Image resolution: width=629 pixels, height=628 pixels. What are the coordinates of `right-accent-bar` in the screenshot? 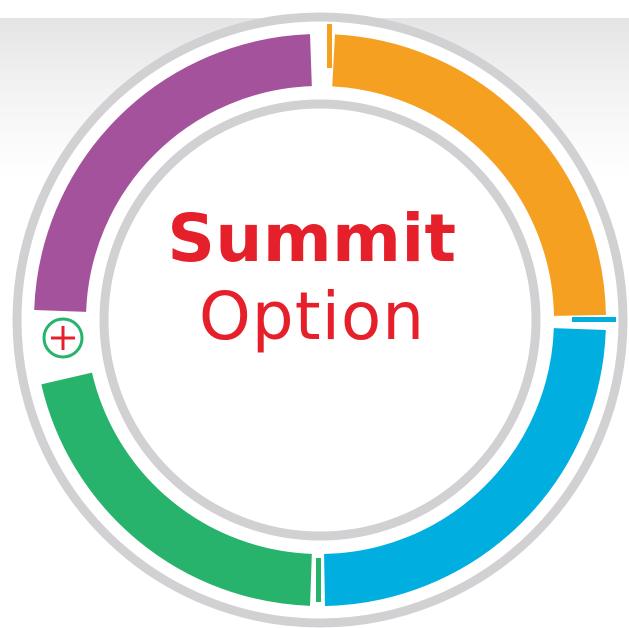 It's located at (594, 319).